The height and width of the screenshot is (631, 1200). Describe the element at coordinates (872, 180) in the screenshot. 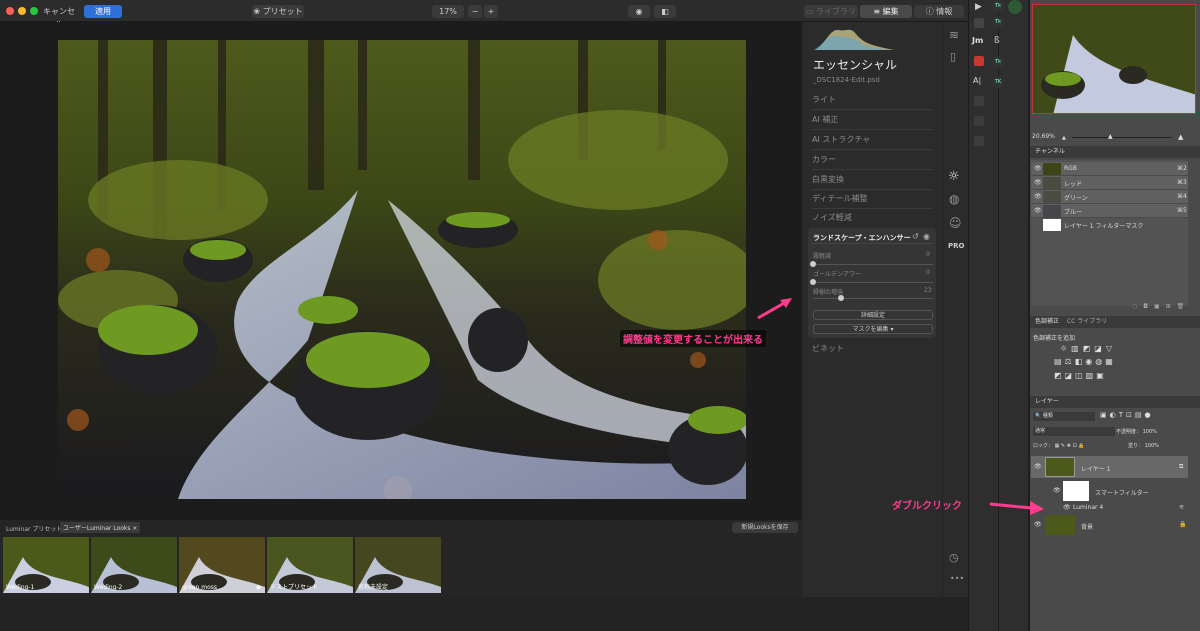

I see `side-item-bw: 白黒変換` at that location.